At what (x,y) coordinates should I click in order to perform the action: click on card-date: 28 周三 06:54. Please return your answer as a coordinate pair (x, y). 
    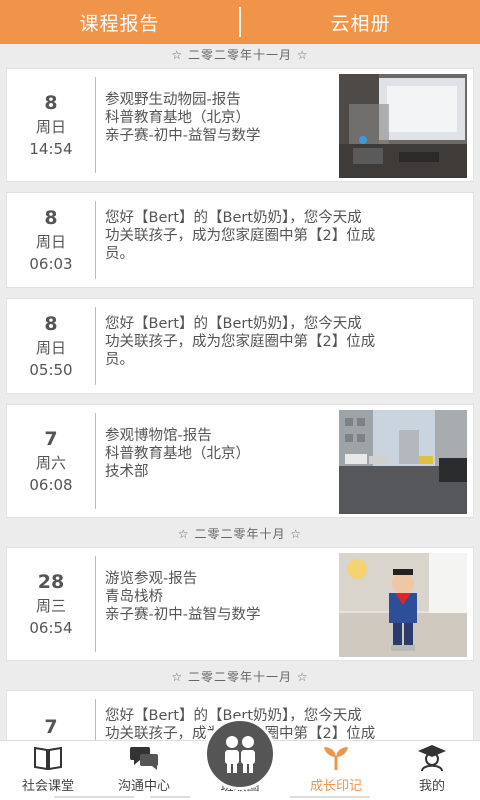
    Looking at the image, I should click on (51, 604).